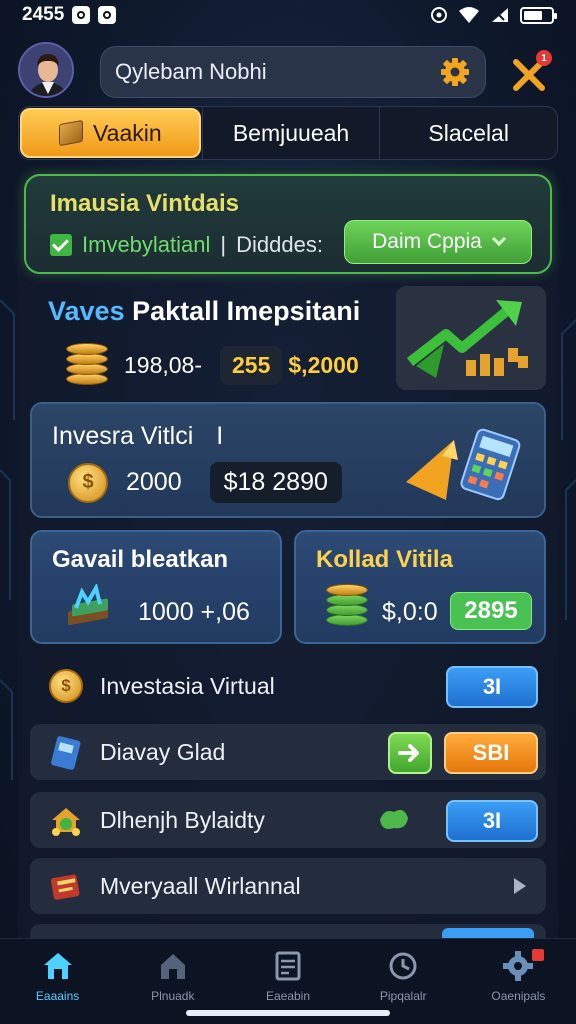 The image size is (576, 1024). Describe the element at coordinates (544, 58) in the screenshot. I see `notification-badge: 1` at that location.